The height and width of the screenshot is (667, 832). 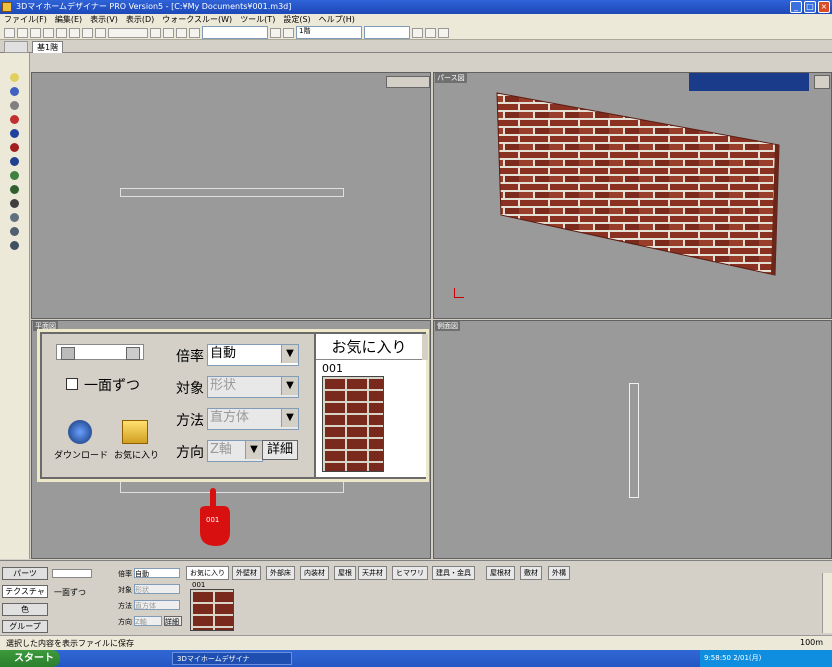 I want to click on bottom-target-label: 対象, so click(x=125, y=590).